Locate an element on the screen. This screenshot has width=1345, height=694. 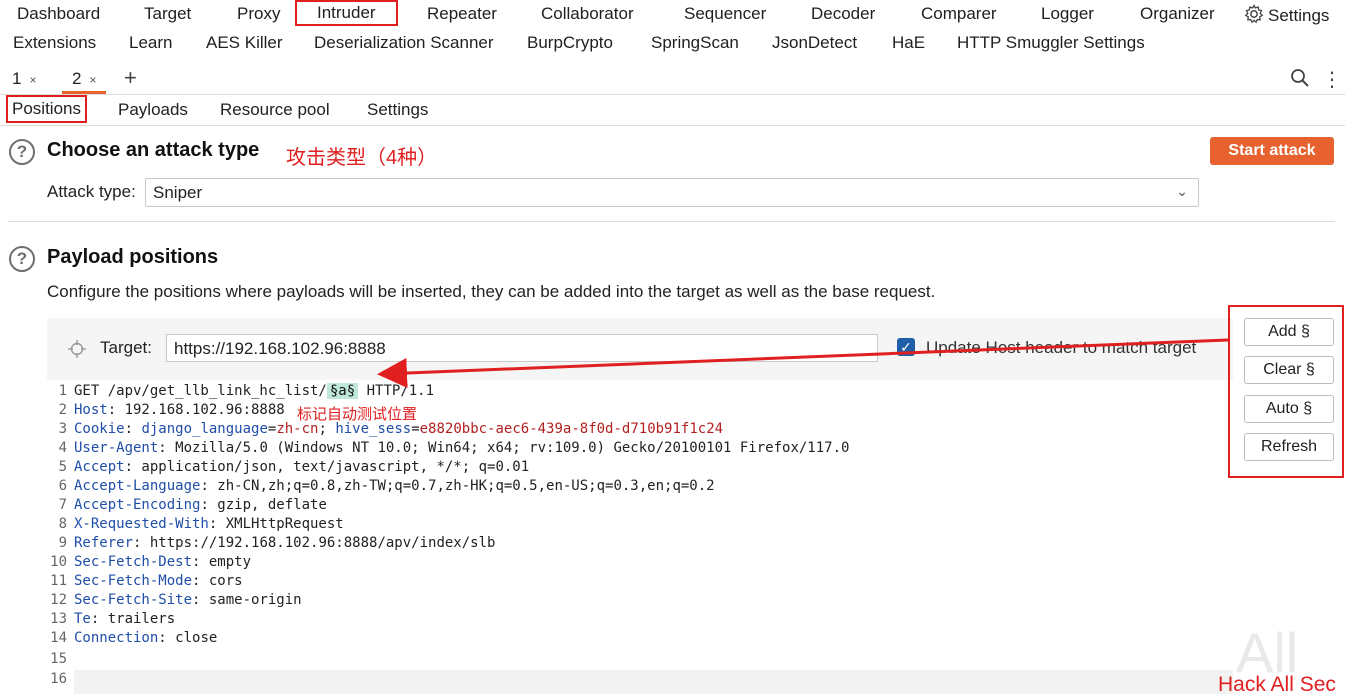
request-line: Accept-Encoding: gzip, deflate is located at coordinates (200, 505).